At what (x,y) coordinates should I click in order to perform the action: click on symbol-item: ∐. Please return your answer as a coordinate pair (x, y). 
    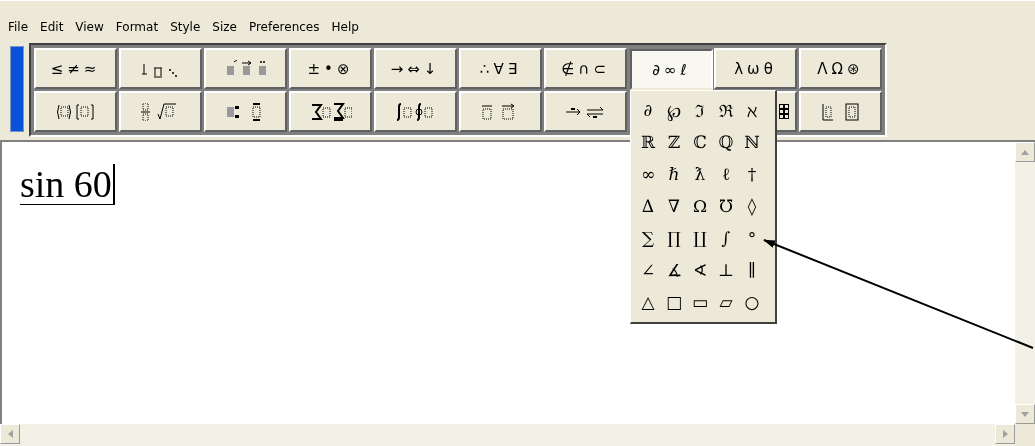
    Looking at the image, I should click on (700, 238).